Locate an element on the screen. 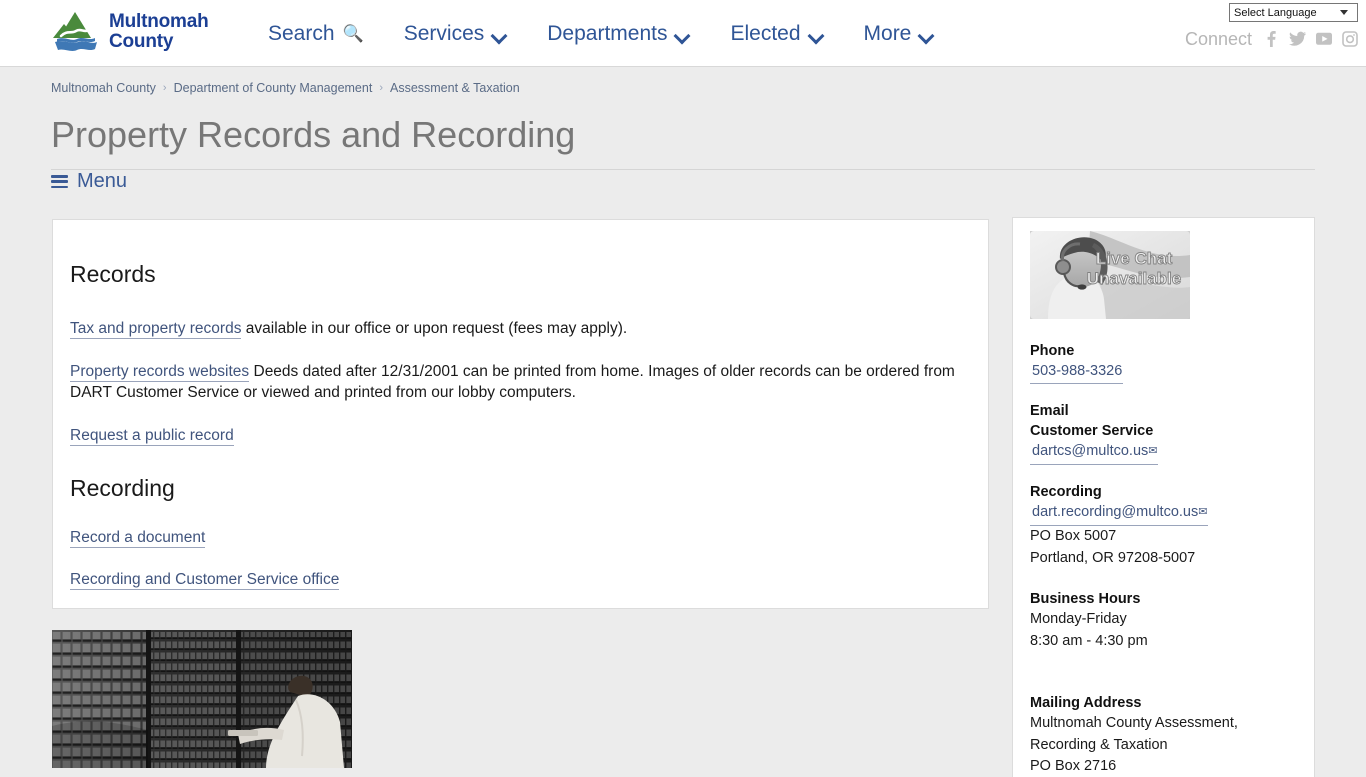  language-select: Select Language is located at coordinates (1293, 12).